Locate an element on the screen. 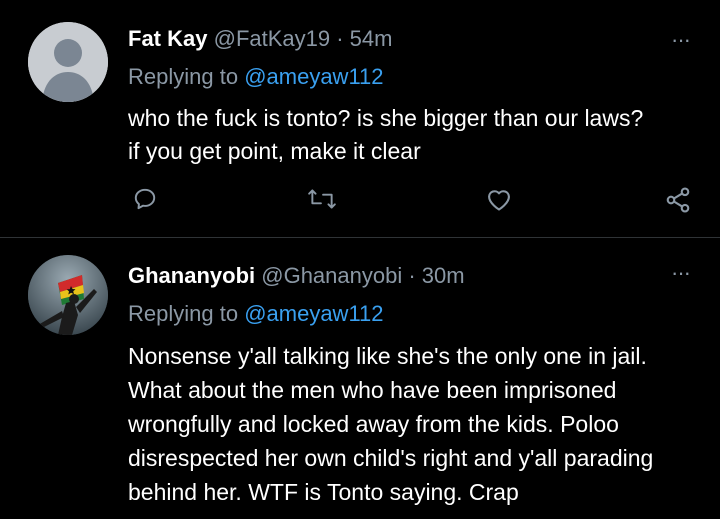 This screenshot has width=720, height=519. timestamp: 54m is located at coordinates (371, 38).